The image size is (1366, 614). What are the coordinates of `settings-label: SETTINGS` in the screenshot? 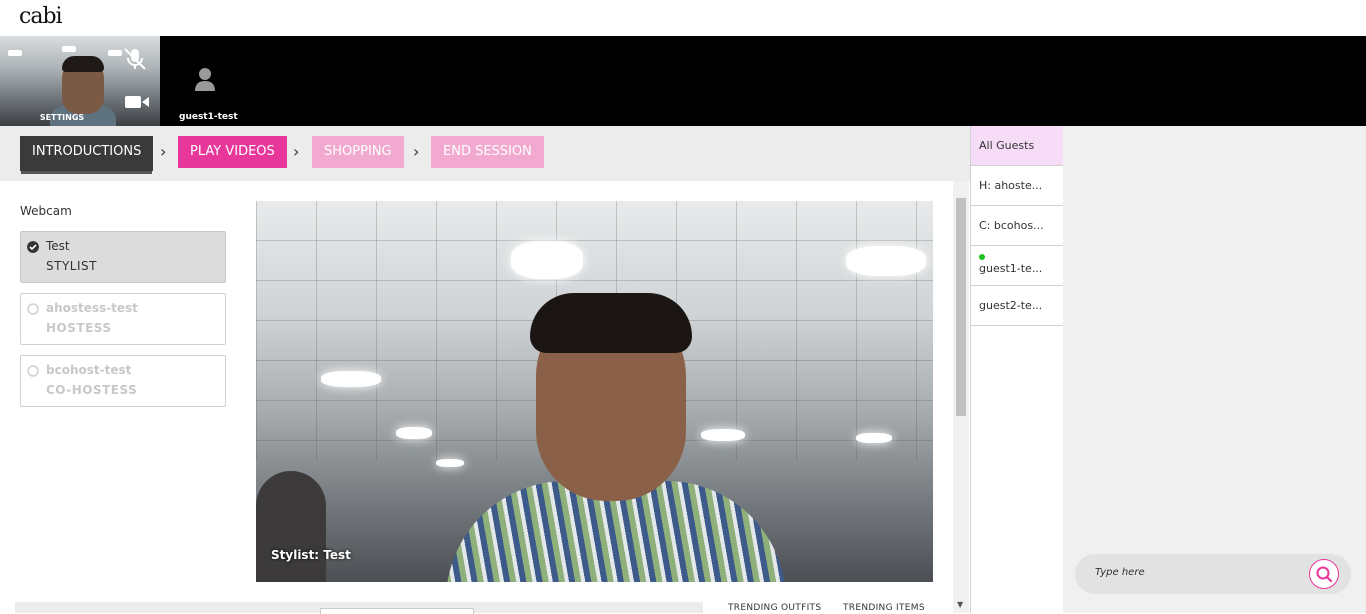 It's located at (62, 117).